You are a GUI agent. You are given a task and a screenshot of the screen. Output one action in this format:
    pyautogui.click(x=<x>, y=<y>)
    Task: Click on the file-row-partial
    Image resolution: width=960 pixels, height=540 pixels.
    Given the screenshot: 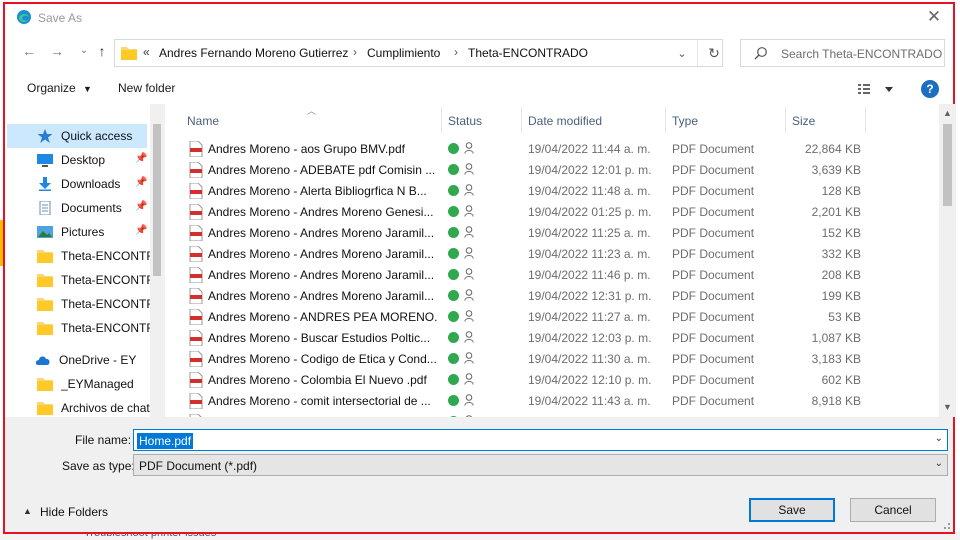 What is the action you would take?
    pyautogui.click(x=515, y=414)
    